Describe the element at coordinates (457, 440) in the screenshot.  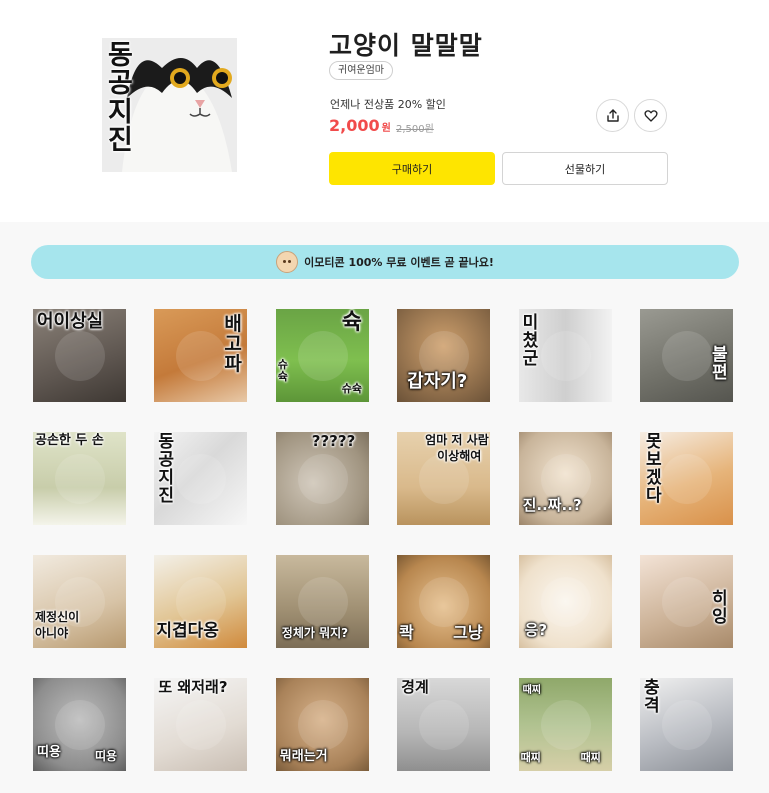
I see `sticker-caption: 엄마 저 사람` at that location.